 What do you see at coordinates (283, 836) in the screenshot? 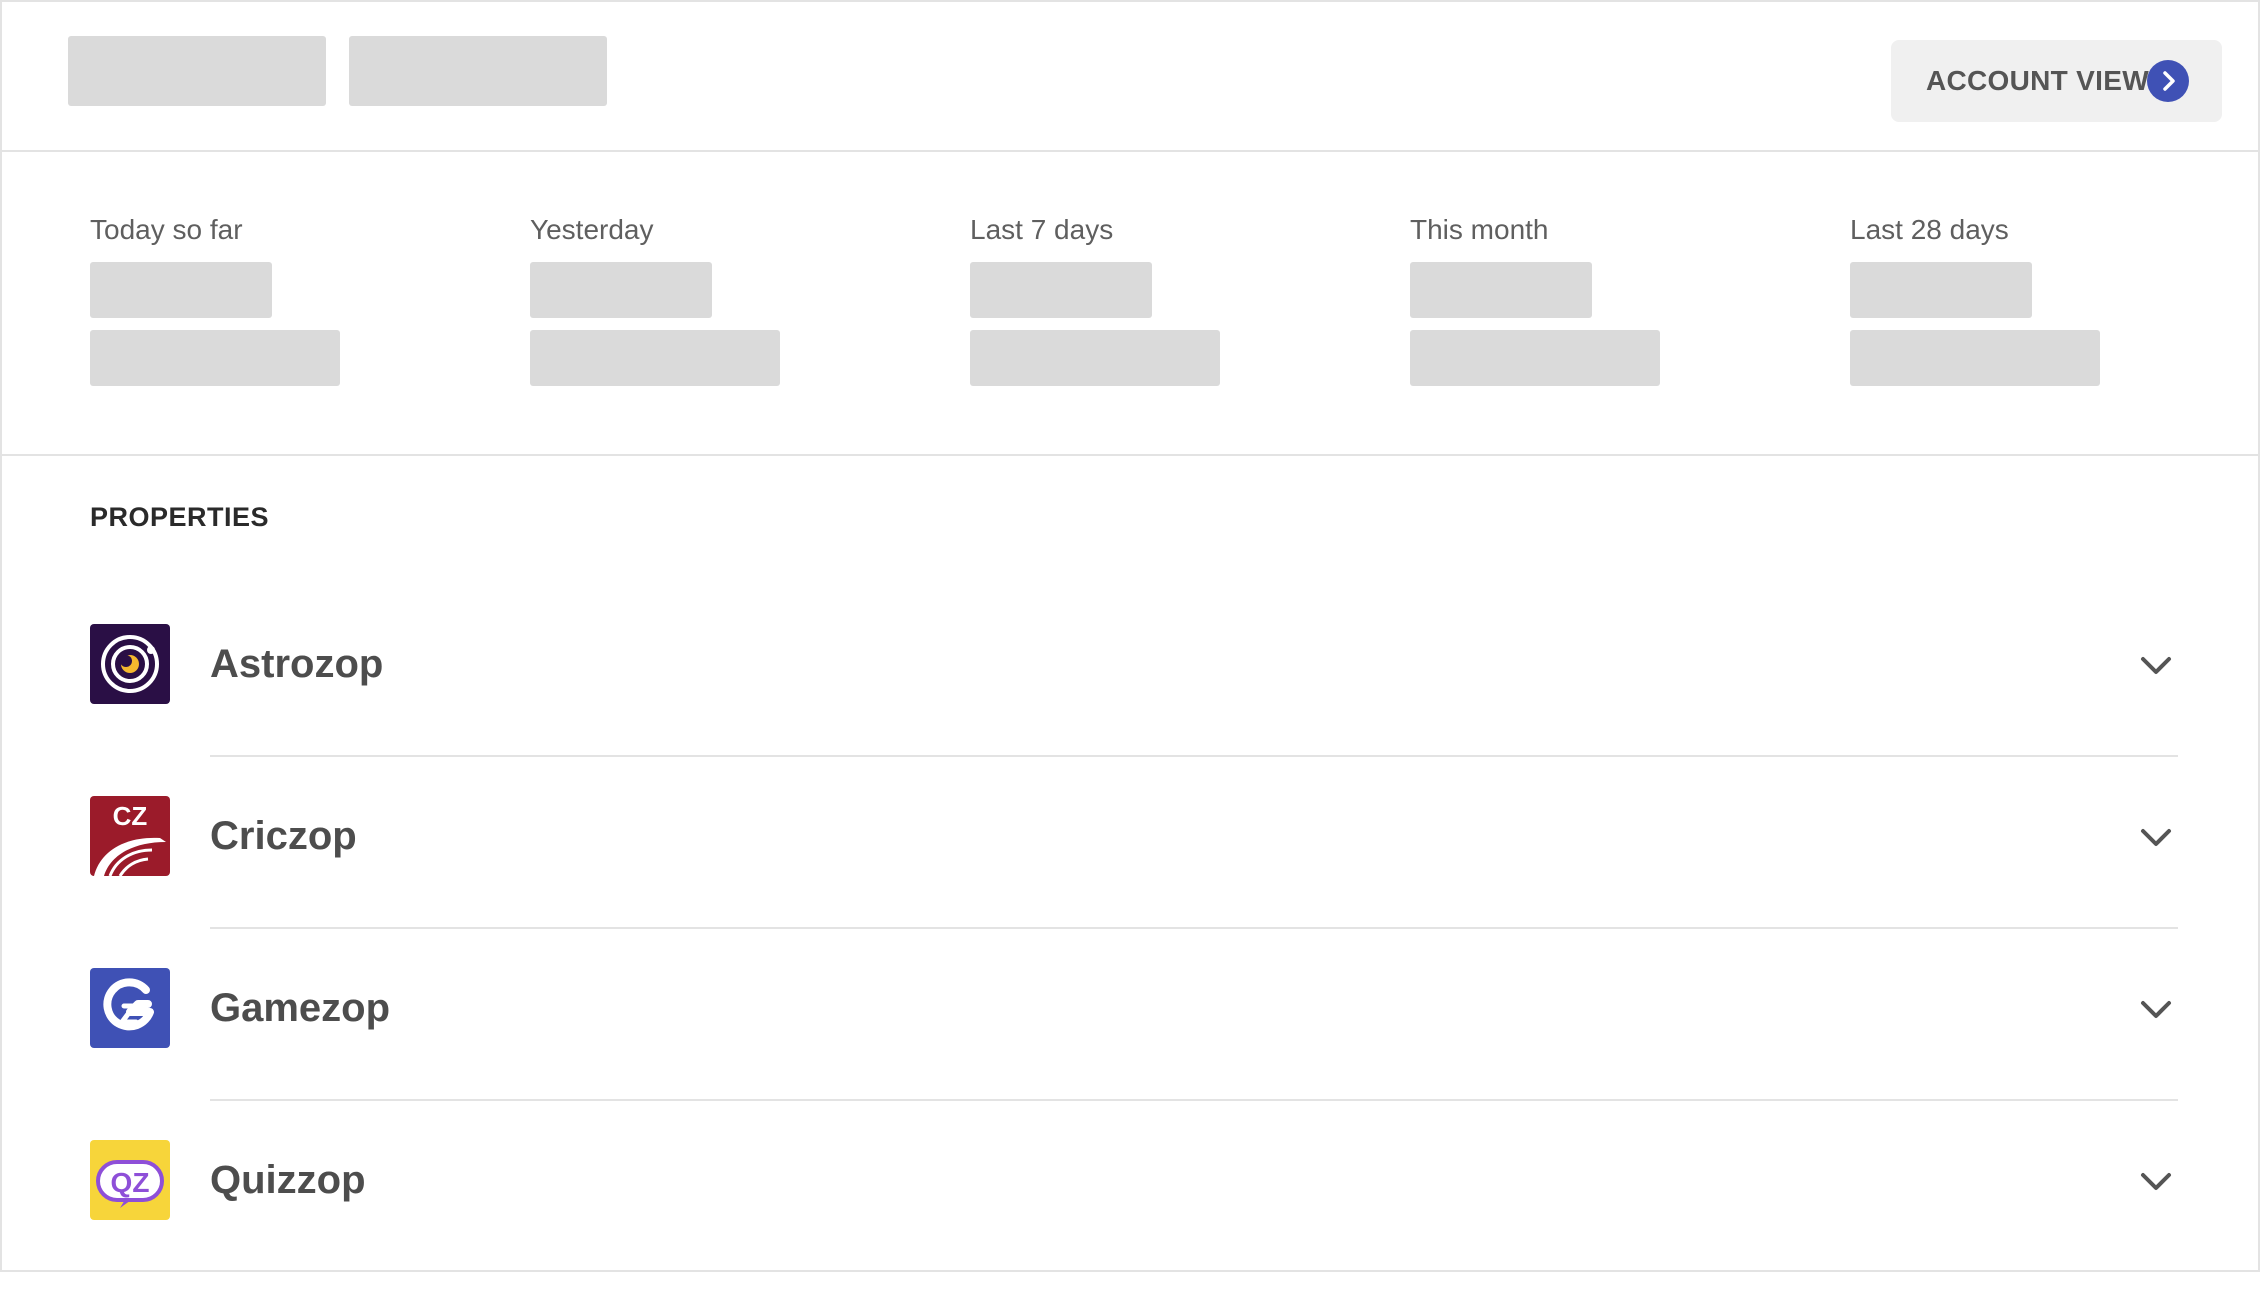
I see `property-name: Criczop` at bounding box center [283, 836].